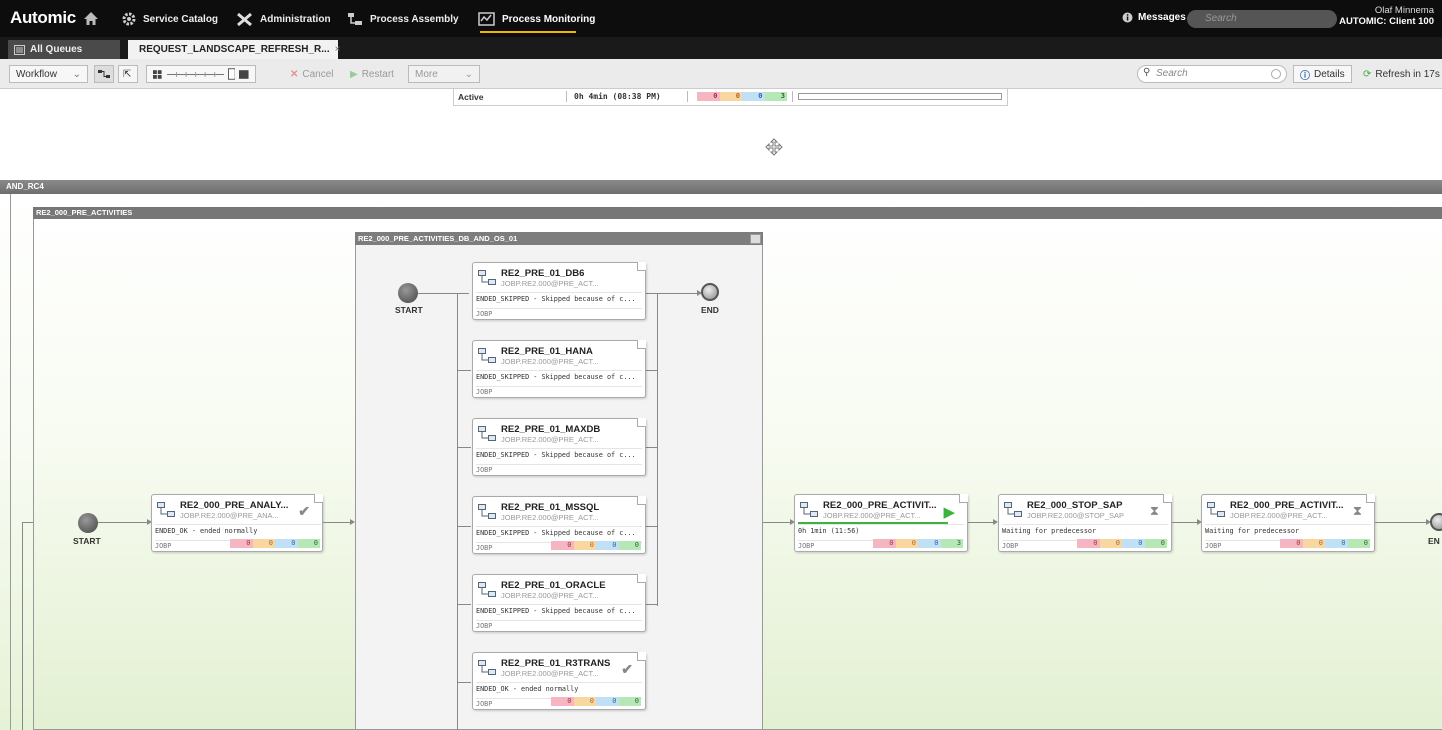 Image resolution: width=1442 pixels, height=730 pixels. Describe the element at coordinates (128, 74) in the screenshot. I see `cursor-tool-button: ⇱` at that location.